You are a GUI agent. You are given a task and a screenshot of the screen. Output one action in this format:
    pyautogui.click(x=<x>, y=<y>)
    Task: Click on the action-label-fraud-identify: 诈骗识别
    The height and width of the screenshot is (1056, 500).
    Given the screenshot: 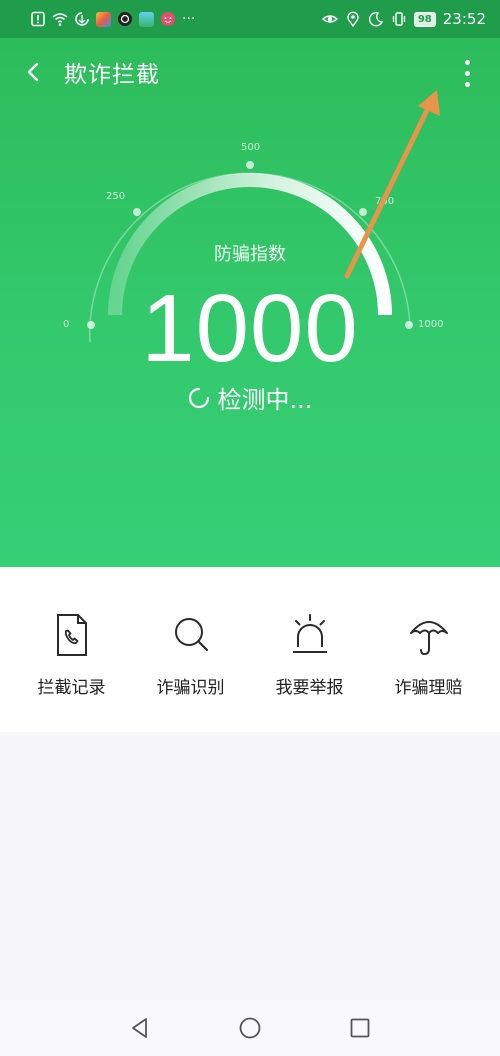 What is the action you would take?
    pyautogui.click(x=190, y=688)
    